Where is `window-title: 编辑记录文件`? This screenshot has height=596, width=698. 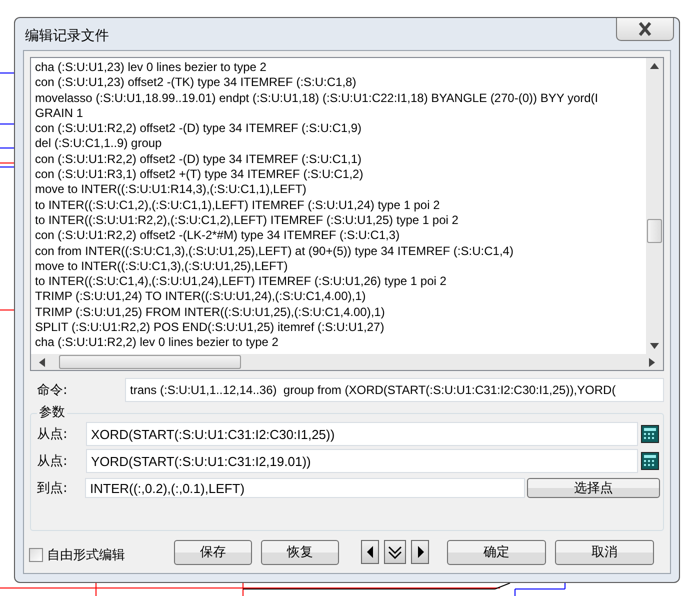 window-title: 编辑记录文件 is located at coordinates (66, 36).